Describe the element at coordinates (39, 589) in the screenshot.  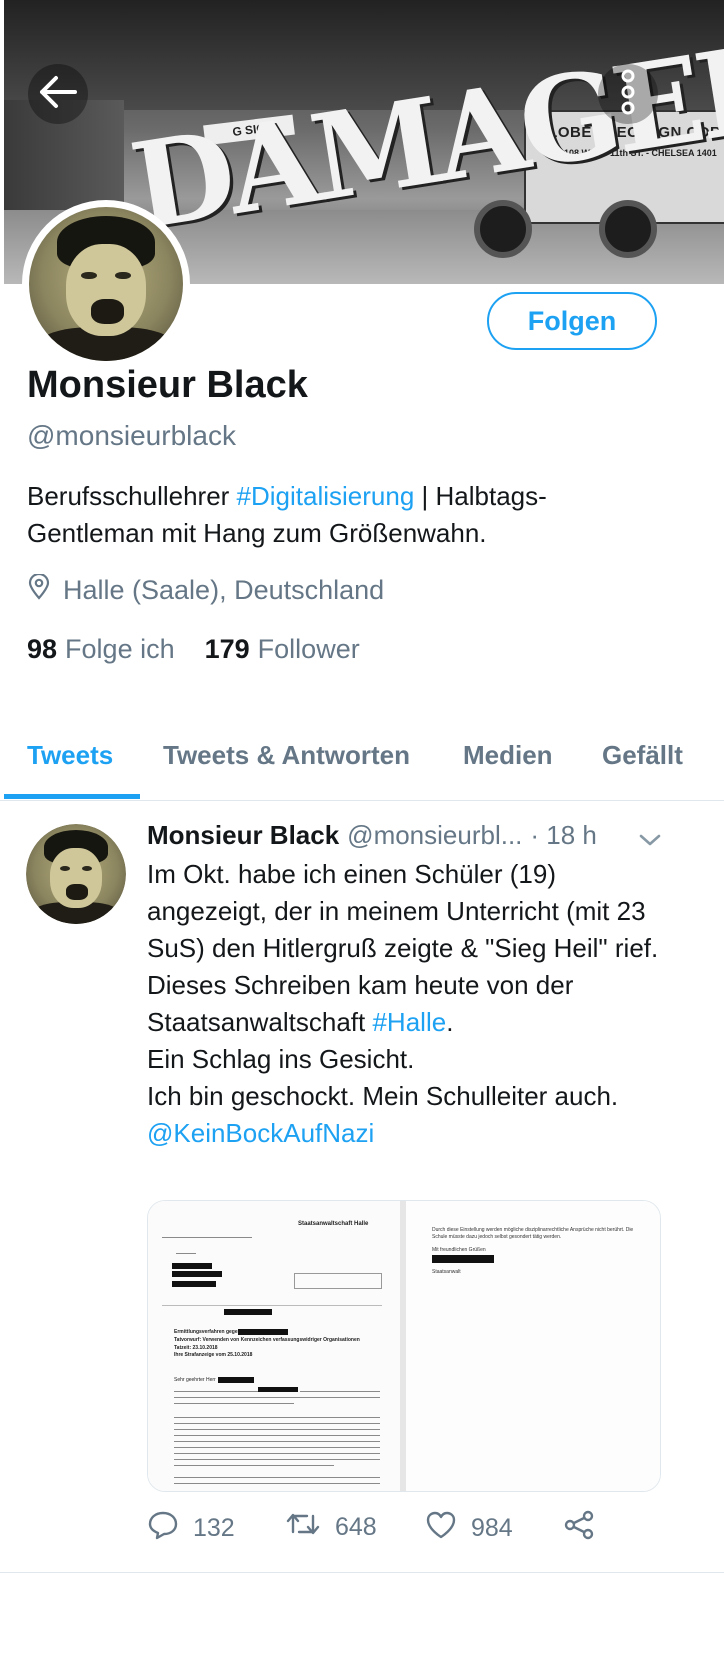
I see `location-pin-icon` at that location.